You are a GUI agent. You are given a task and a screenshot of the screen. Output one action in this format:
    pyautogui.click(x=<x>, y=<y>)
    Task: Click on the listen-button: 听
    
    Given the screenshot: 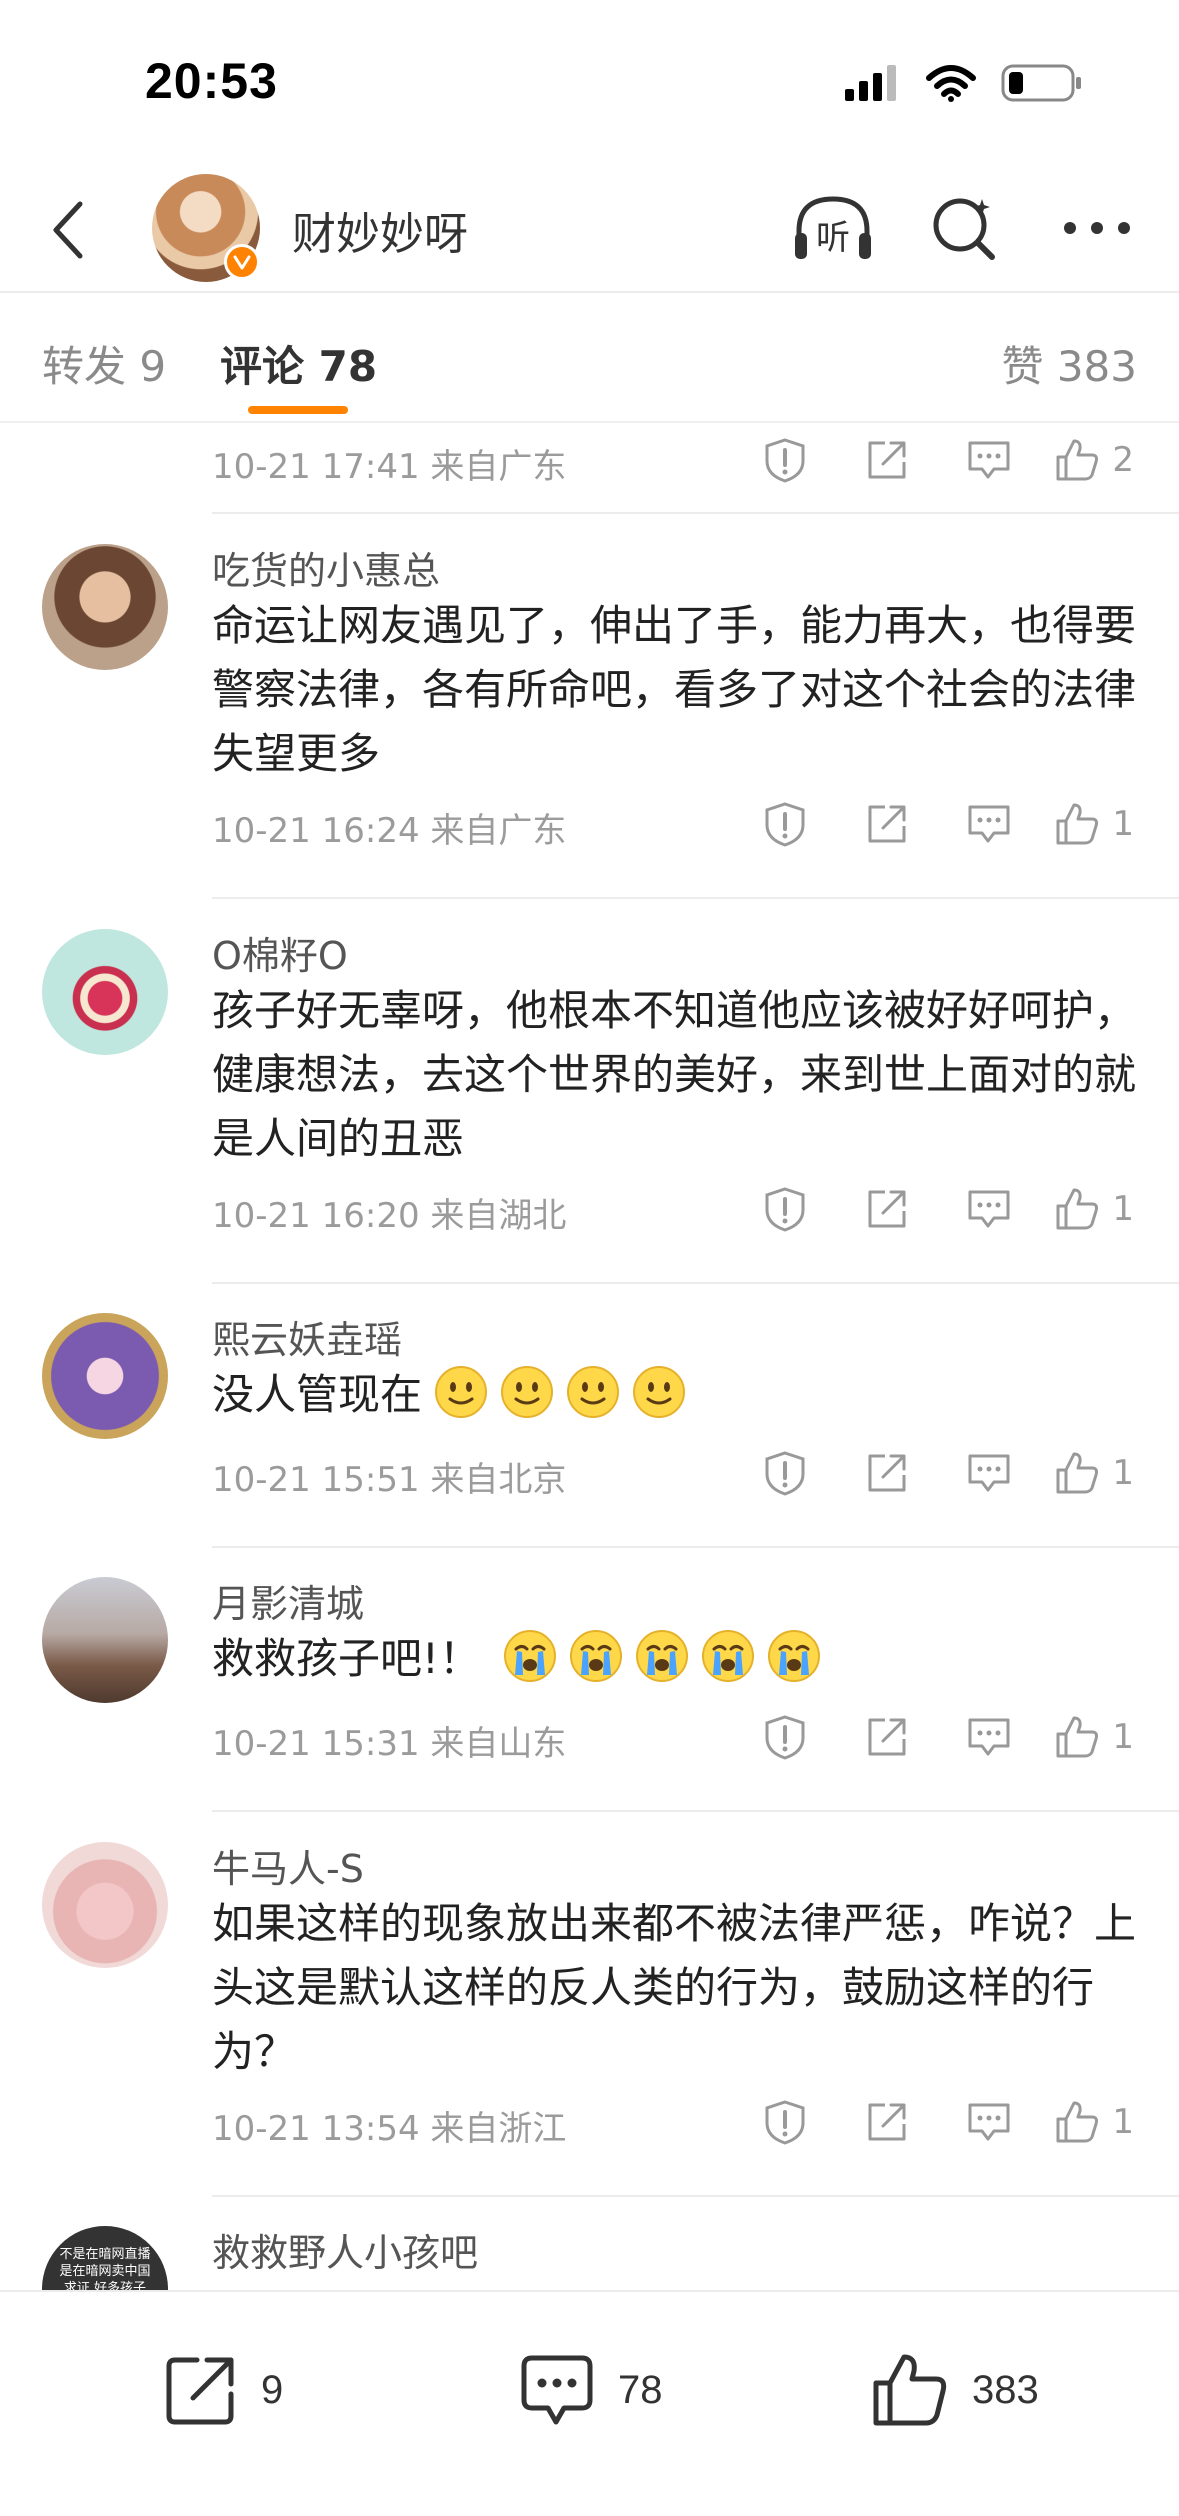 What is the action you would take?
    pyautogui.click(x=833, y=228)
    